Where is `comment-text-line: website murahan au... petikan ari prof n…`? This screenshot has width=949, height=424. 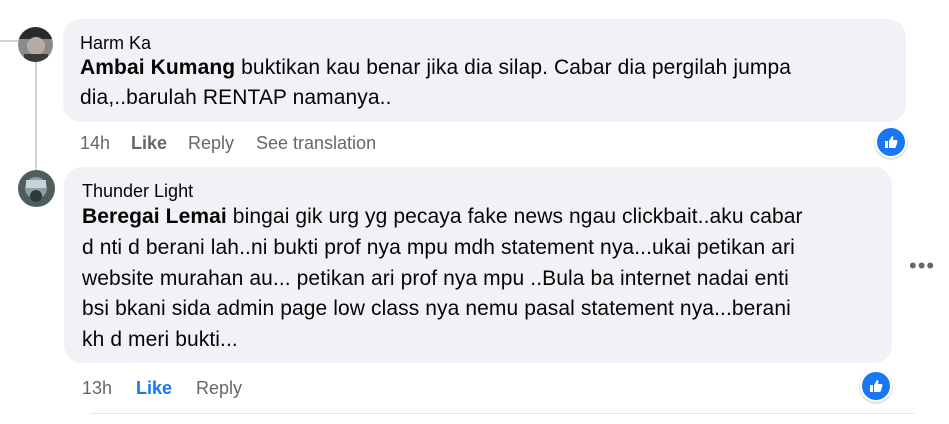 comment-text-line: website murahan au... petikan ari prof n… is located at coordinates (435, 278).